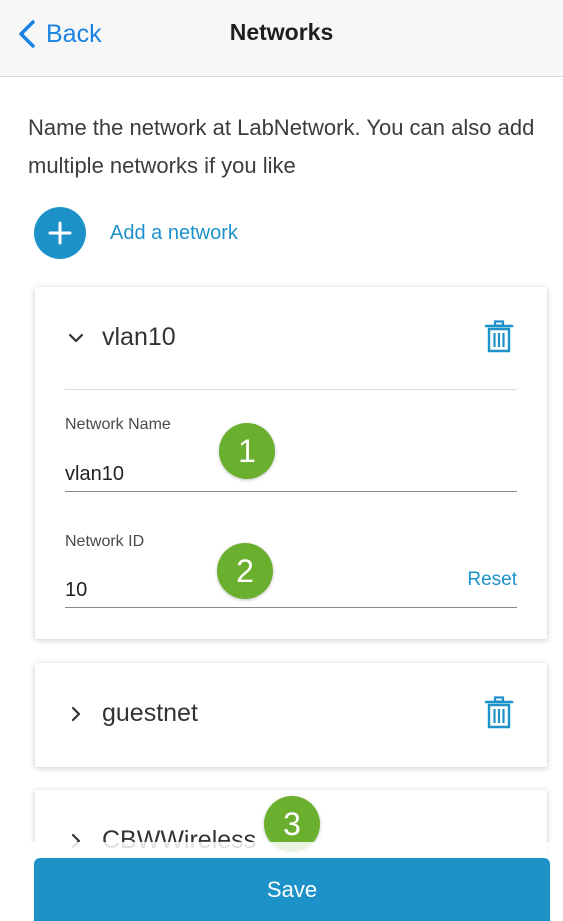 The width and height of the screenshot is (563, 921). What do you see at coordinates (247, 451) in the screenshot?
I see `callout-badge-1: 1` at bounding box center [247, 451].